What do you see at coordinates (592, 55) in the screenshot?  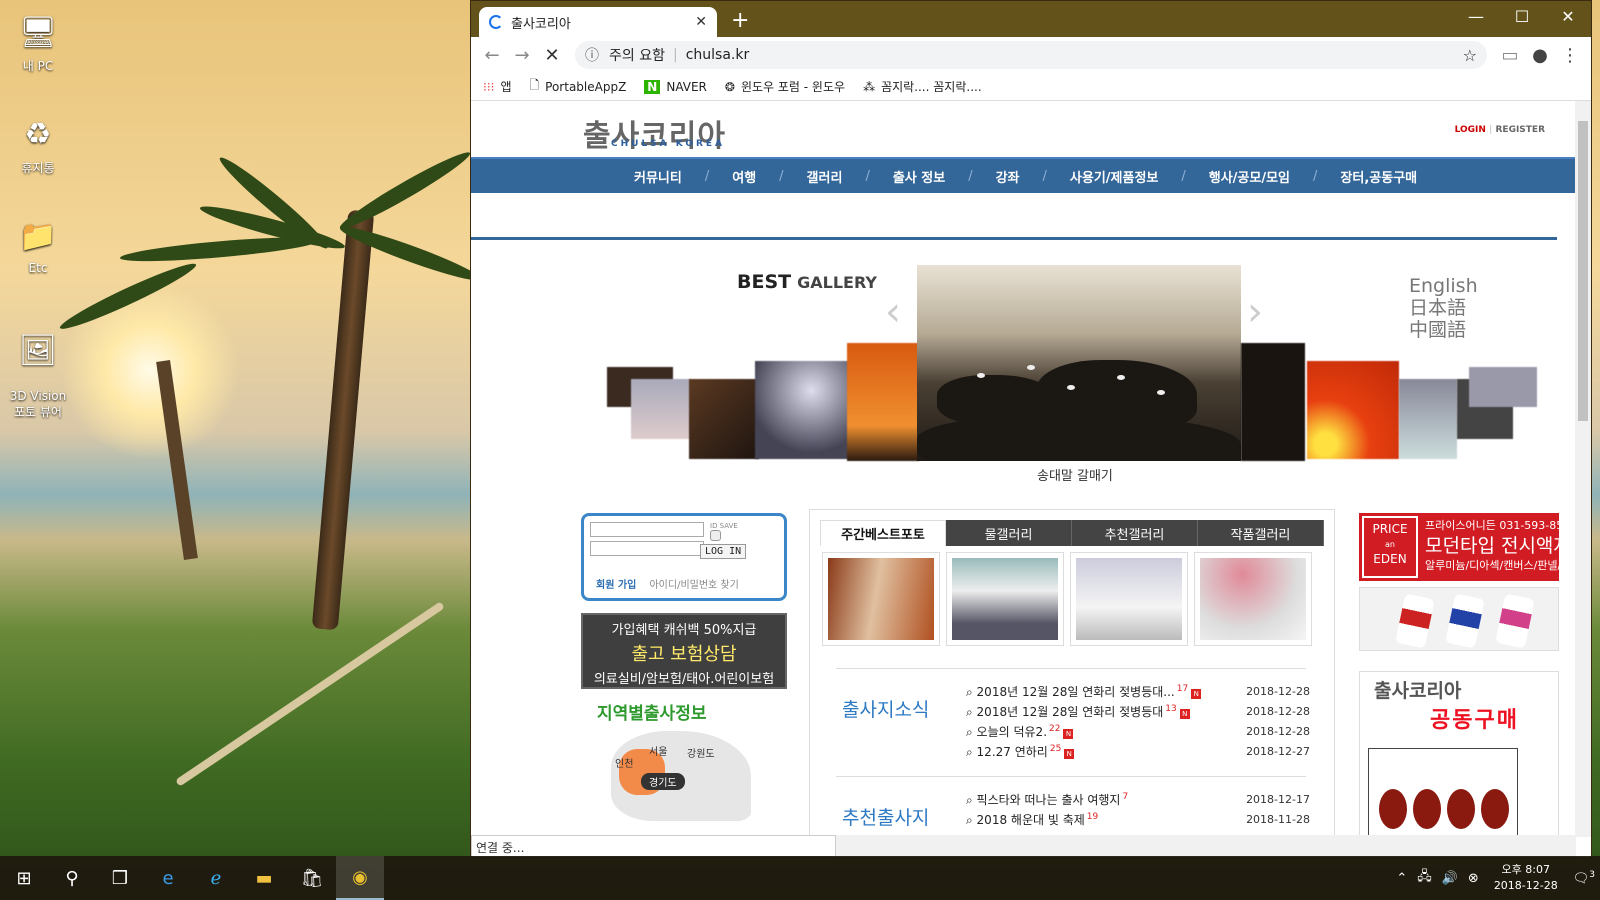 I see `info-icon: ⓘ` at bounding box center [592, 55].